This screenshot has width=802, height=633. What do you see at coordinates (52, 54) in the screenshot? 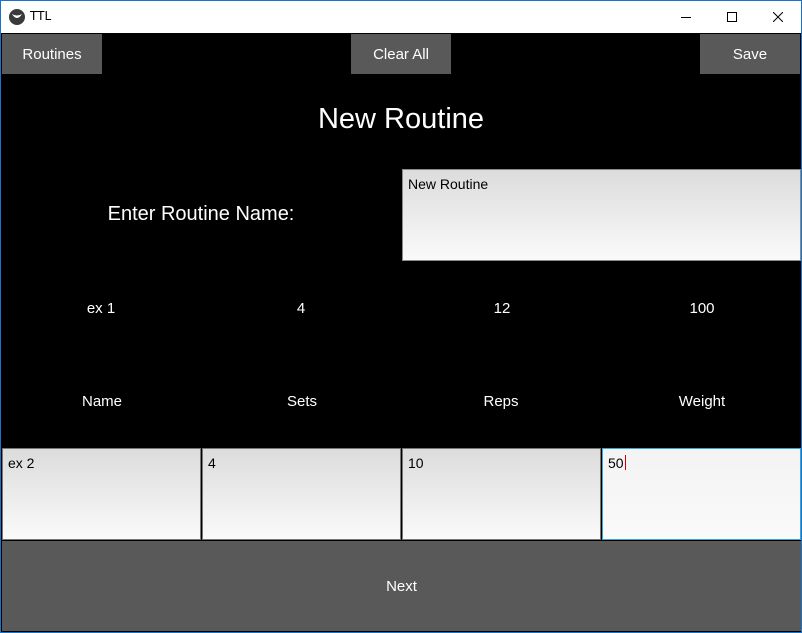
I see `routines-button: Routines` at bounding box center [52, 54].